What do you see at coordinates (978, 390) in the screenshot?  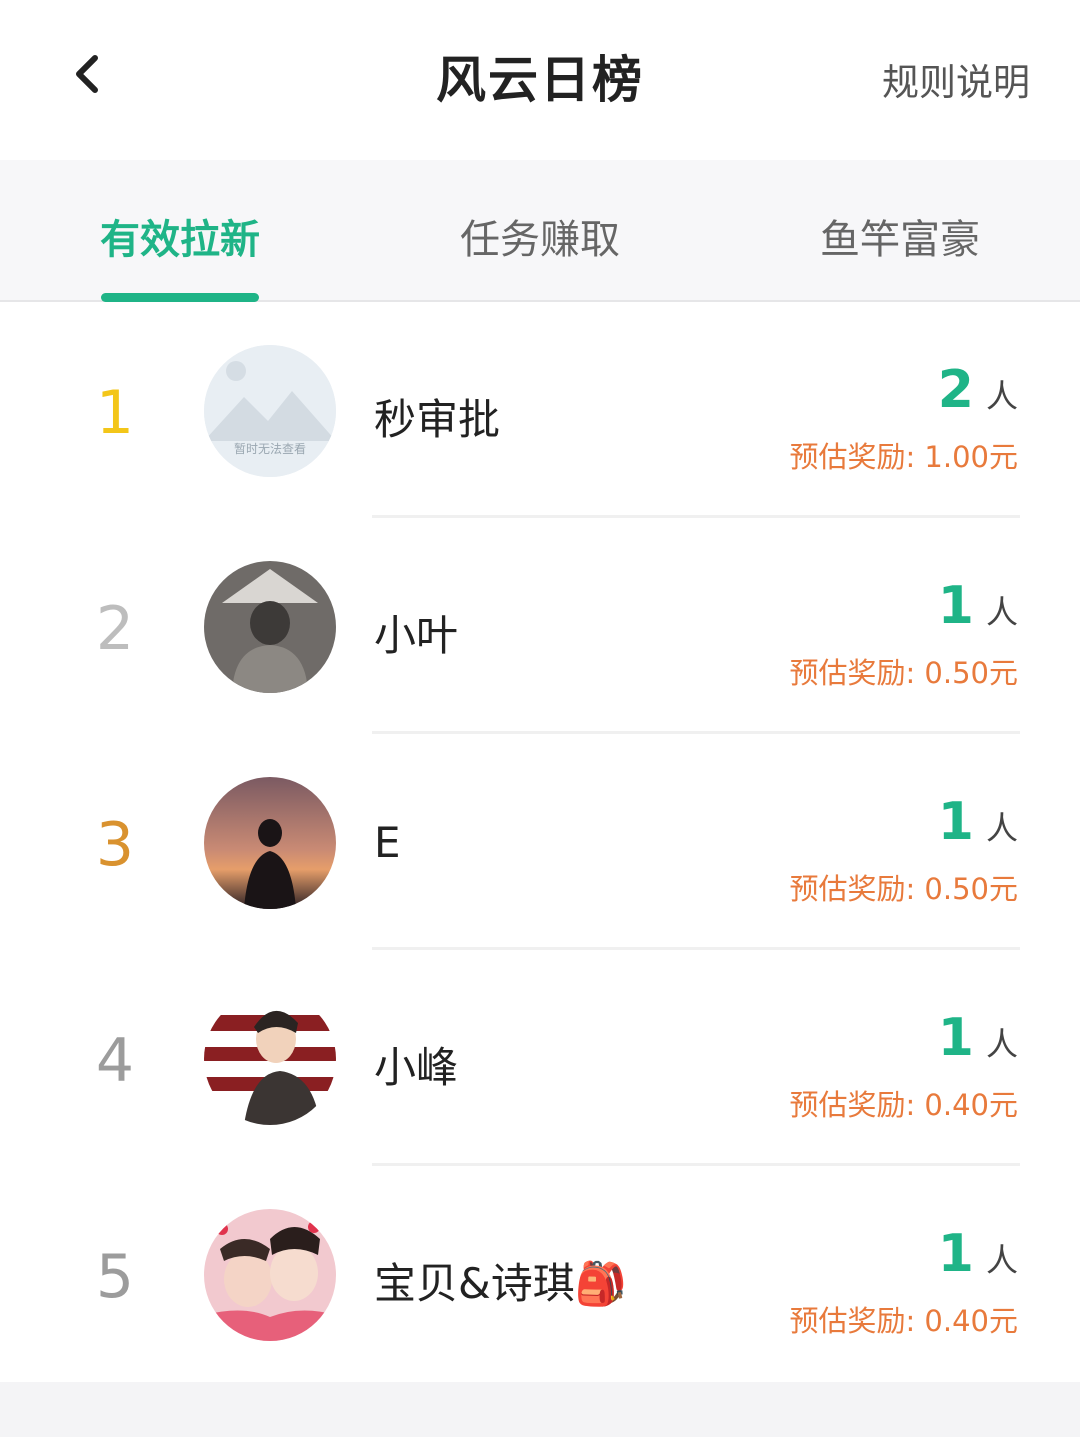 I see `invite-count: 2人` at bounding box center [978, 390].